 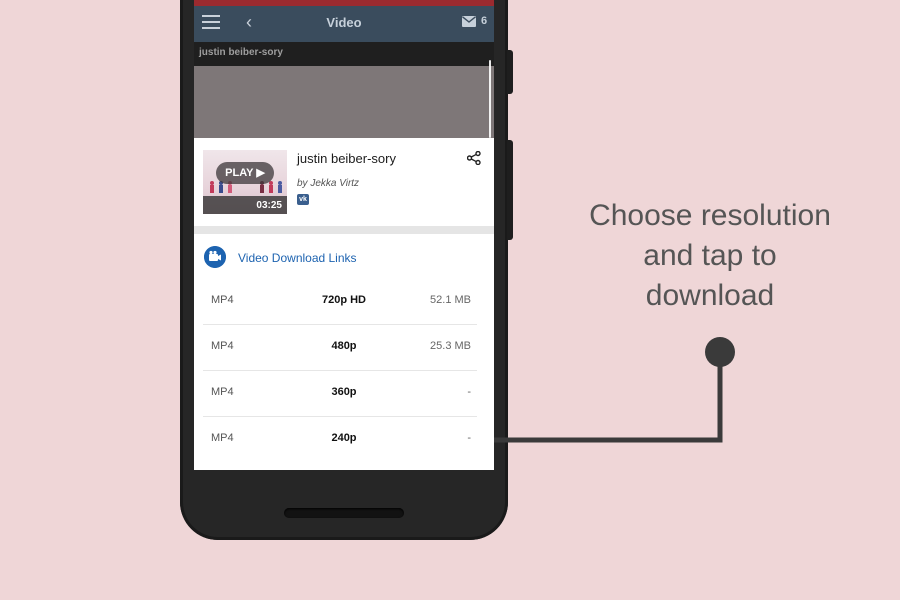 I want to click on download-size: 25.3 MB, so click(x=450, y=346).